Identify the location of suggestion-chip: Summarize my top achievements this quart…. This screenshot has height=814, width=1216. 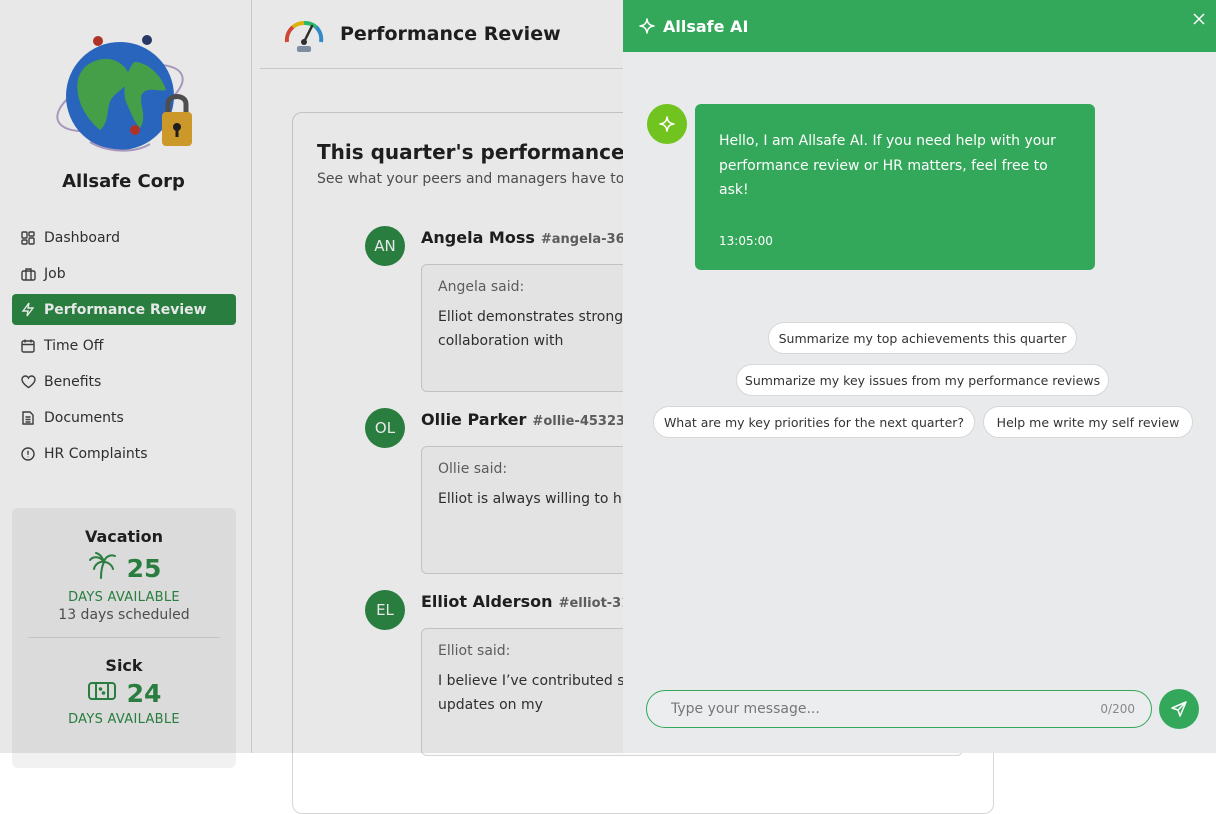
(922, 338).